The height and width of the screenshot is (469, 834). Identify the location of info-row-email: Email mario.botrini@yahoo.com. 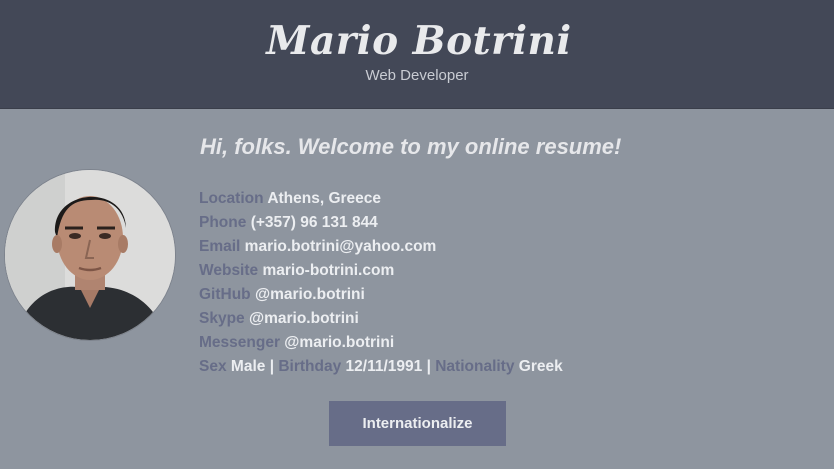
(381, 249).